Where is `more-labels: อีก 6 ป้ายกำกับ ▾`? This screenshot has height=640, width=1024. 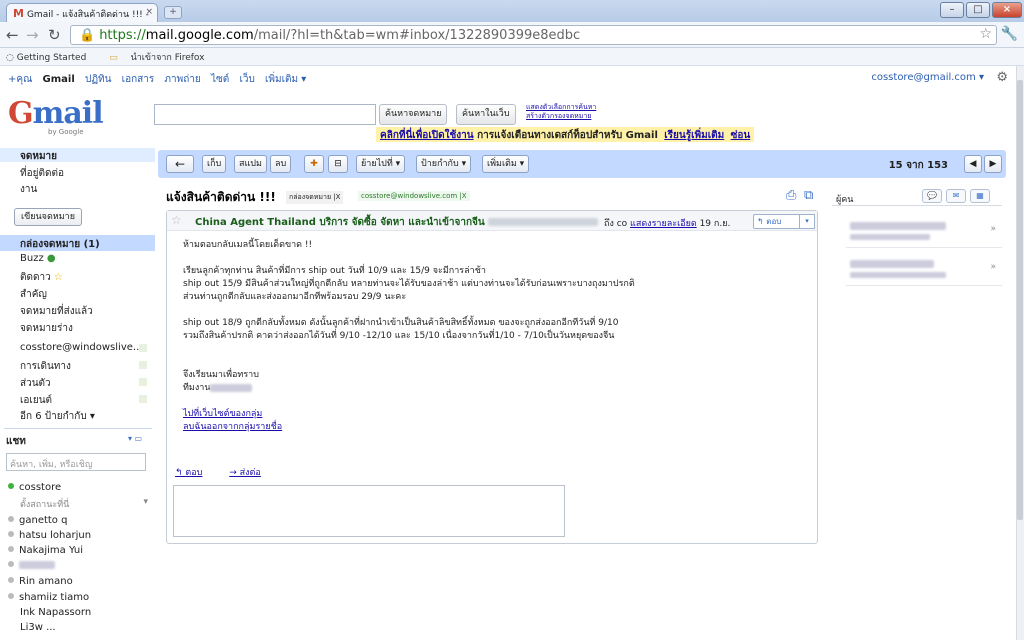
more-labels: อีก 6 ป้ายกำกับ ▾ is located at coordinates (57, 416).